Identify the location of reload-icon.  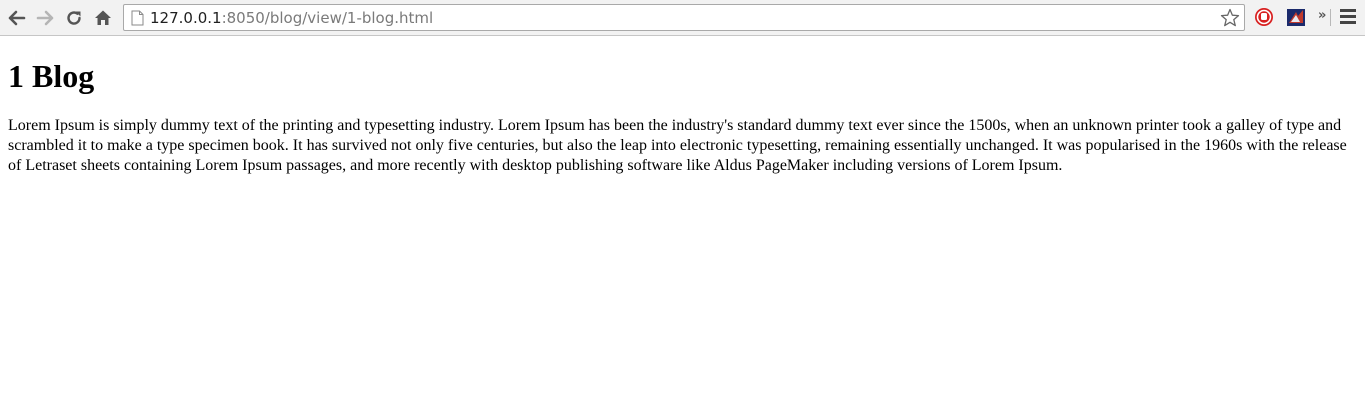
(74, 18).